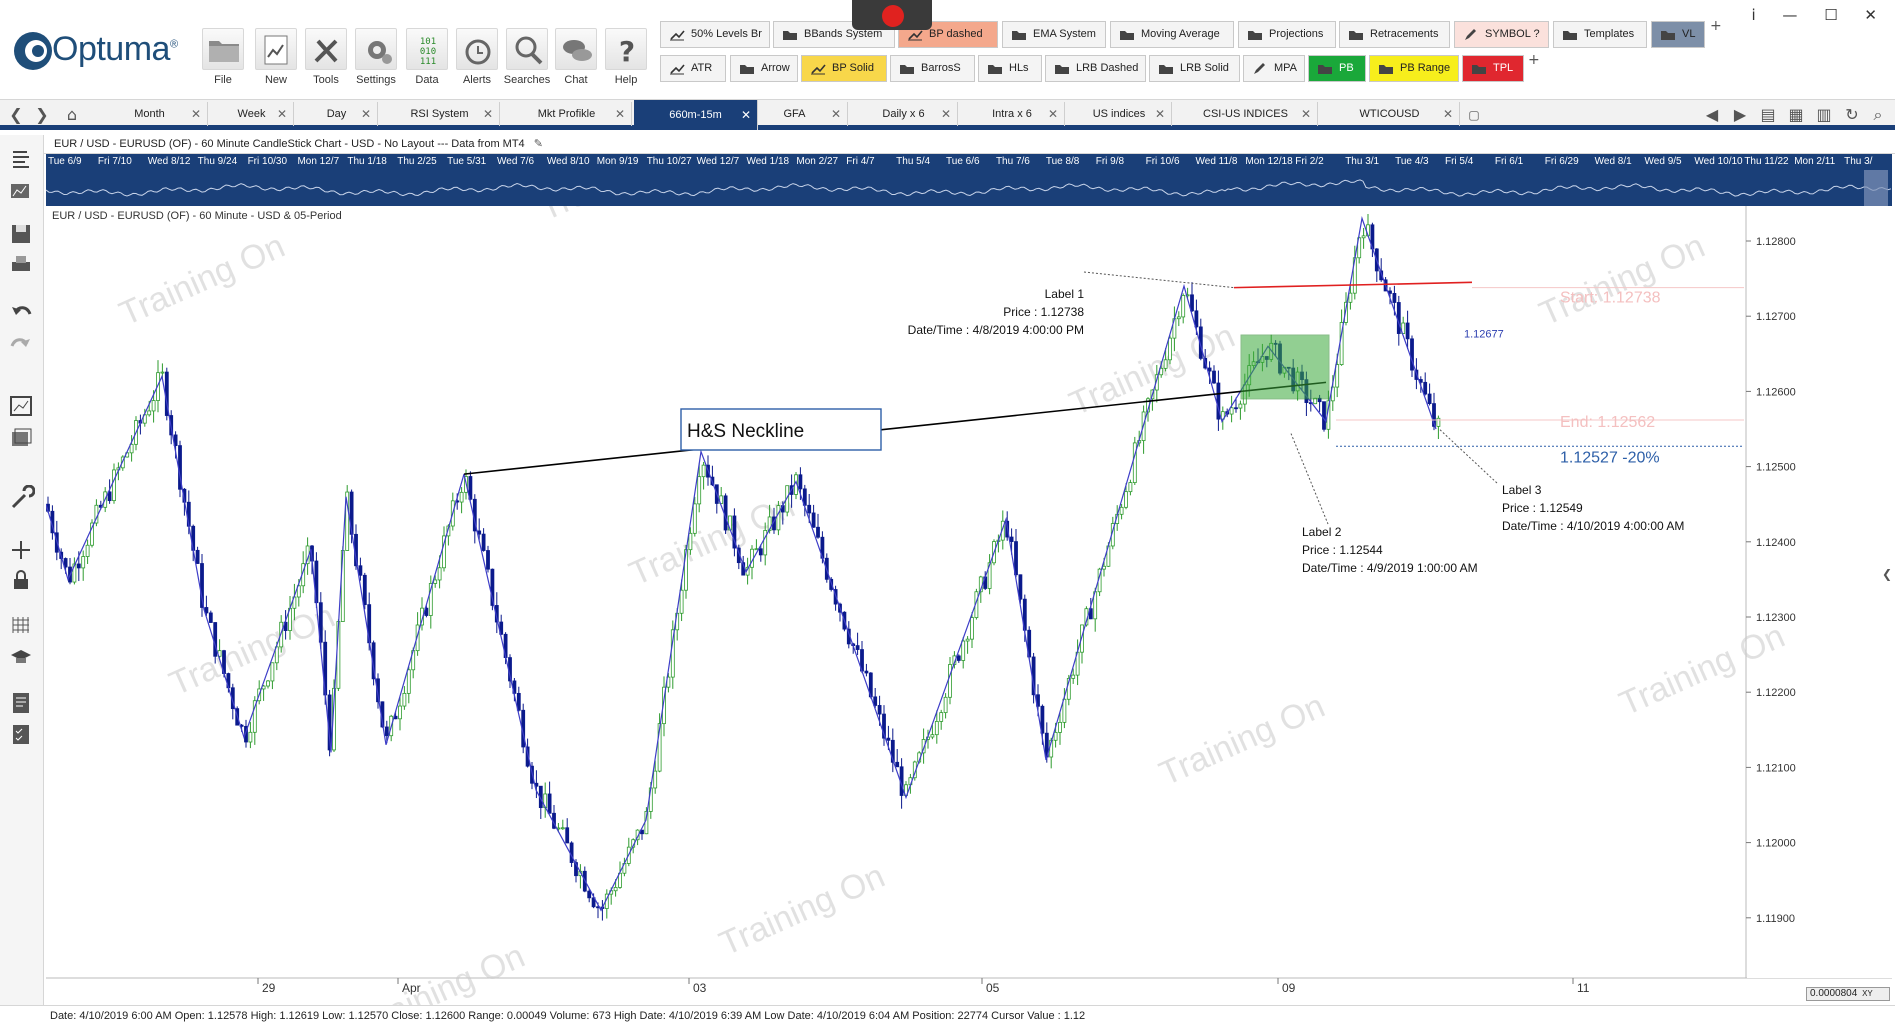 The image size is (1895, 1026). Describe the element at coordinates (1474, 115) in the screenshot. I see `new-tab-icon: ▢` at that location.